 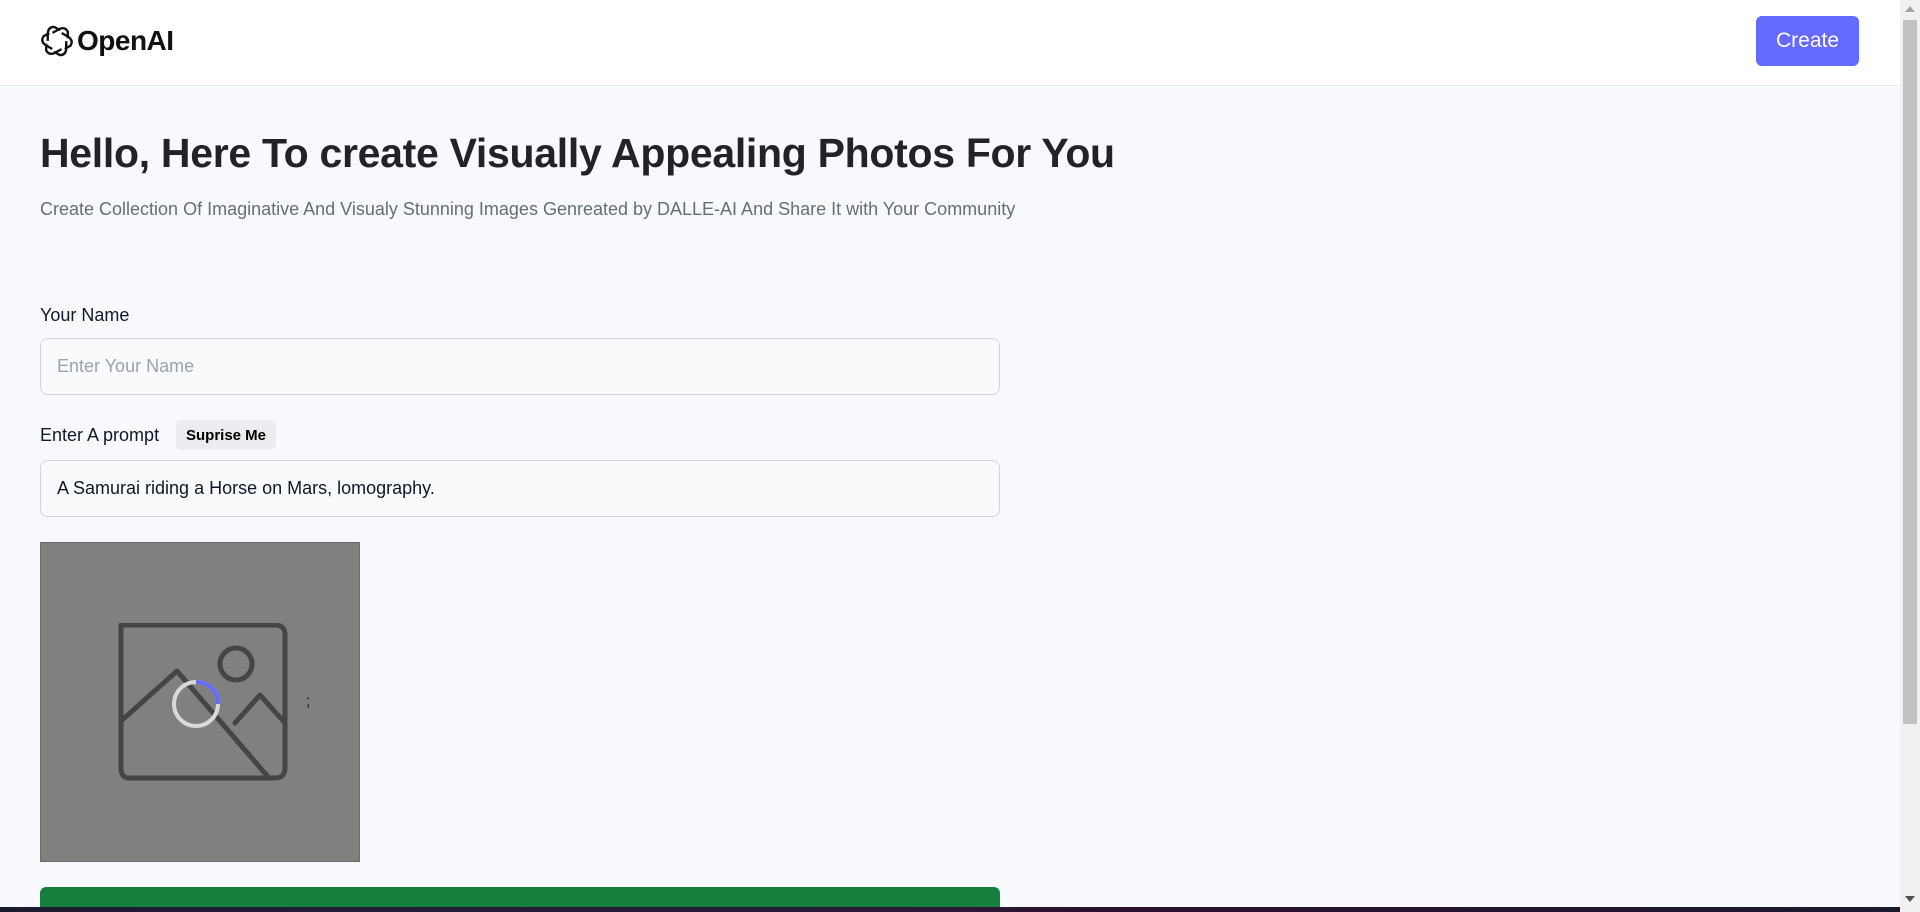 I want to click on loading-spinner-icon, so click(x=196, y=704).